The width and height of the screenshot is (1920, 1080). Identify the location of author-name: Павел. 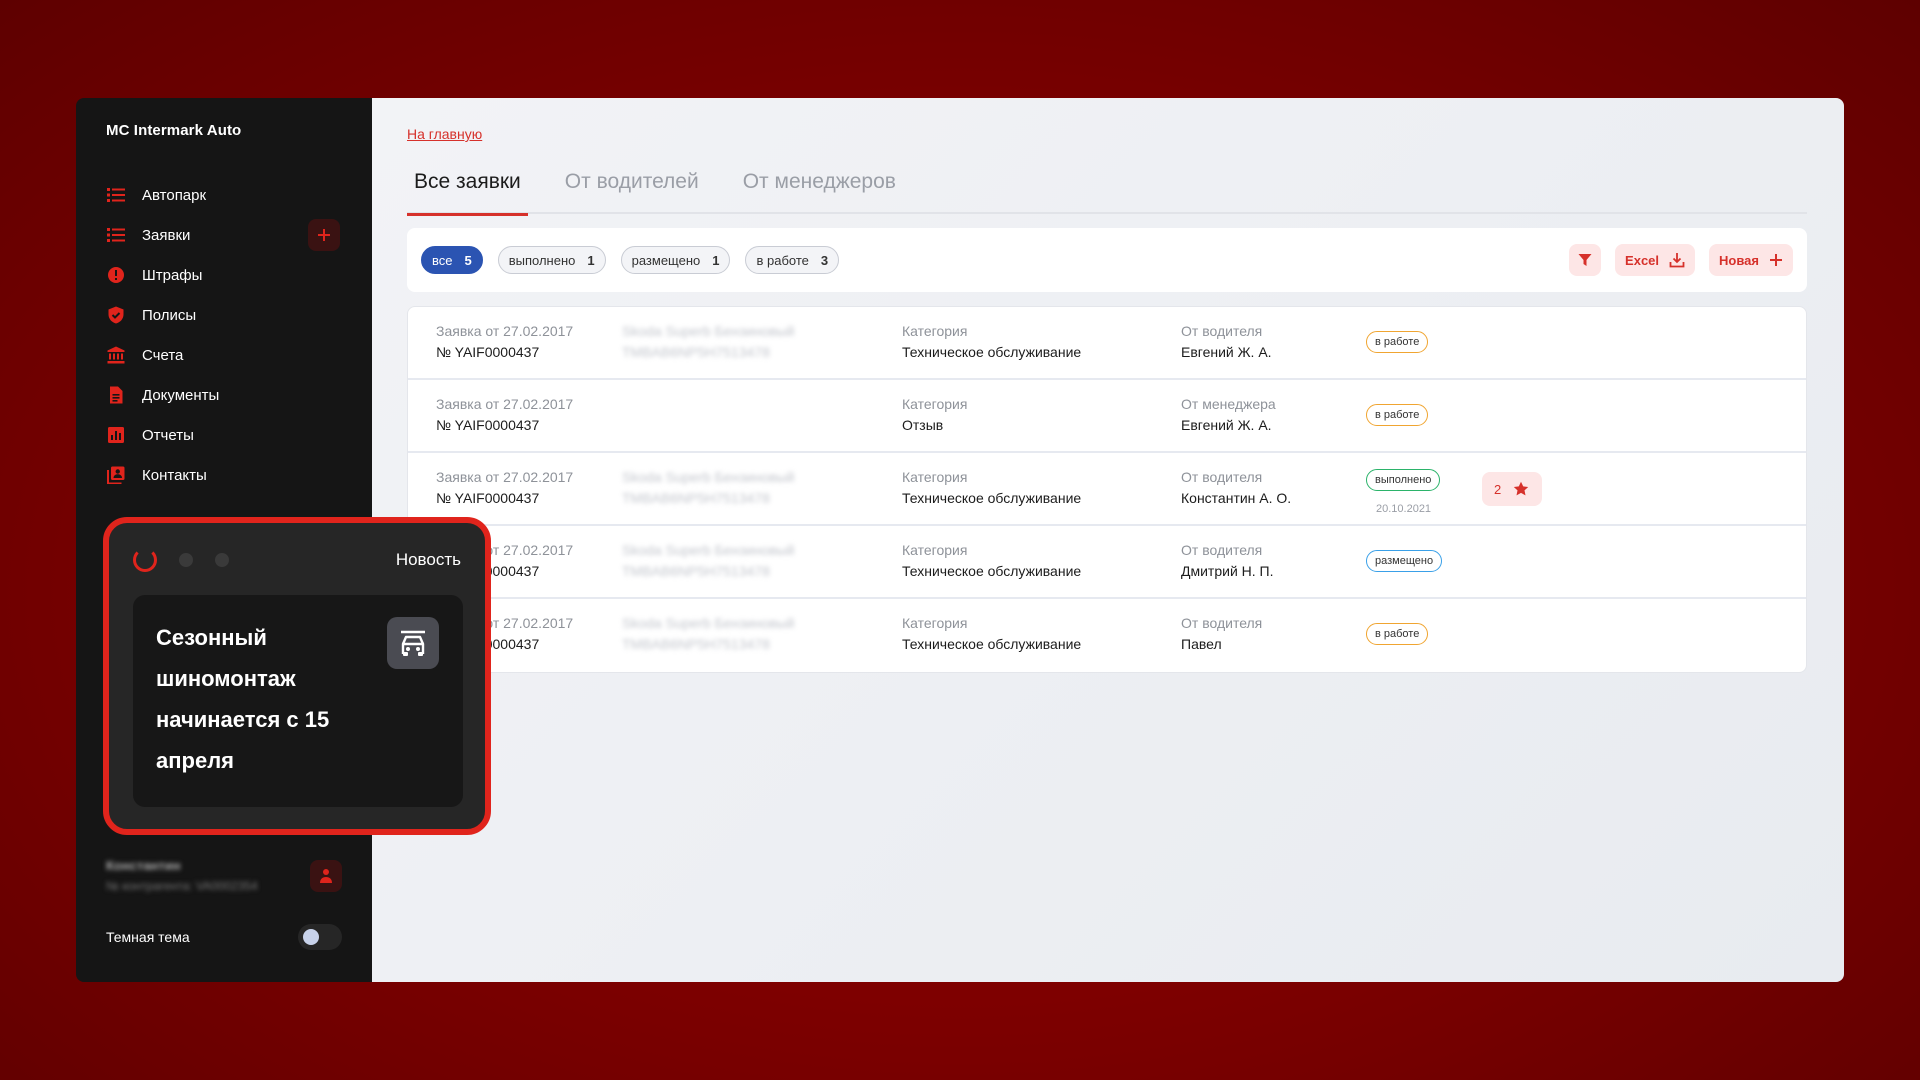
(1201, 644).